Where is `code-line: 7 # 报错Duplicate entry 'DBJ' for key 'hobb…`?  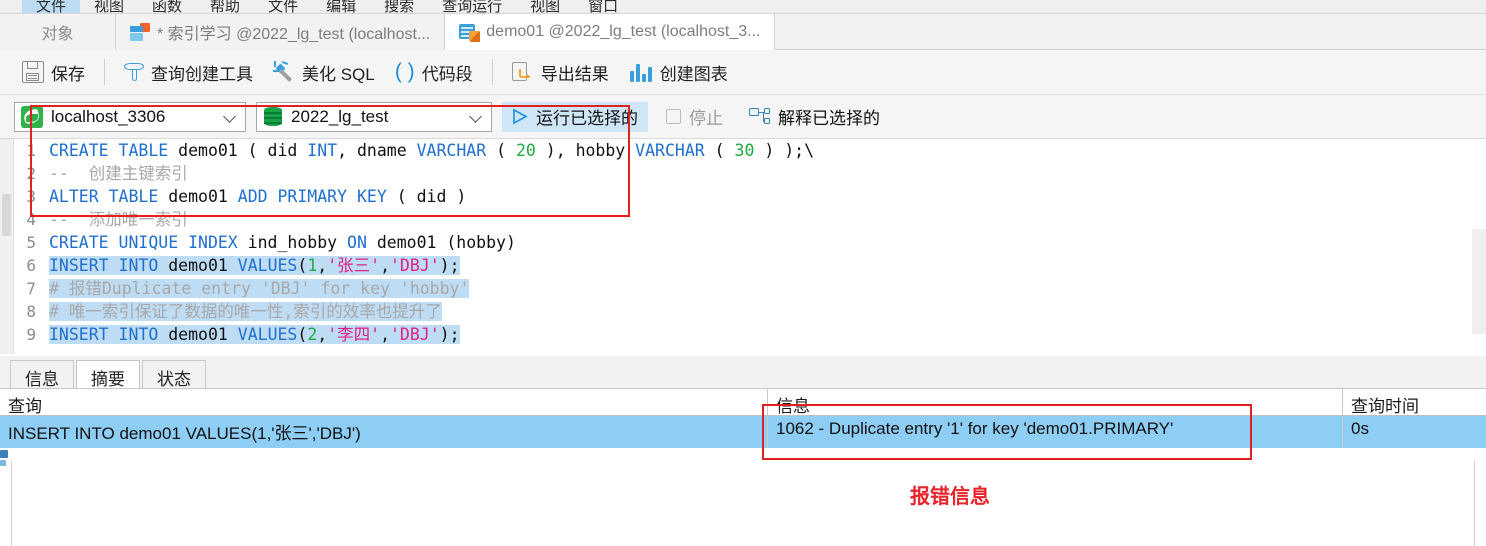 code-line: 7 # 报错Duplicate entry 'DBJ' for key 'hobb… is located at coordinates (727, 288).